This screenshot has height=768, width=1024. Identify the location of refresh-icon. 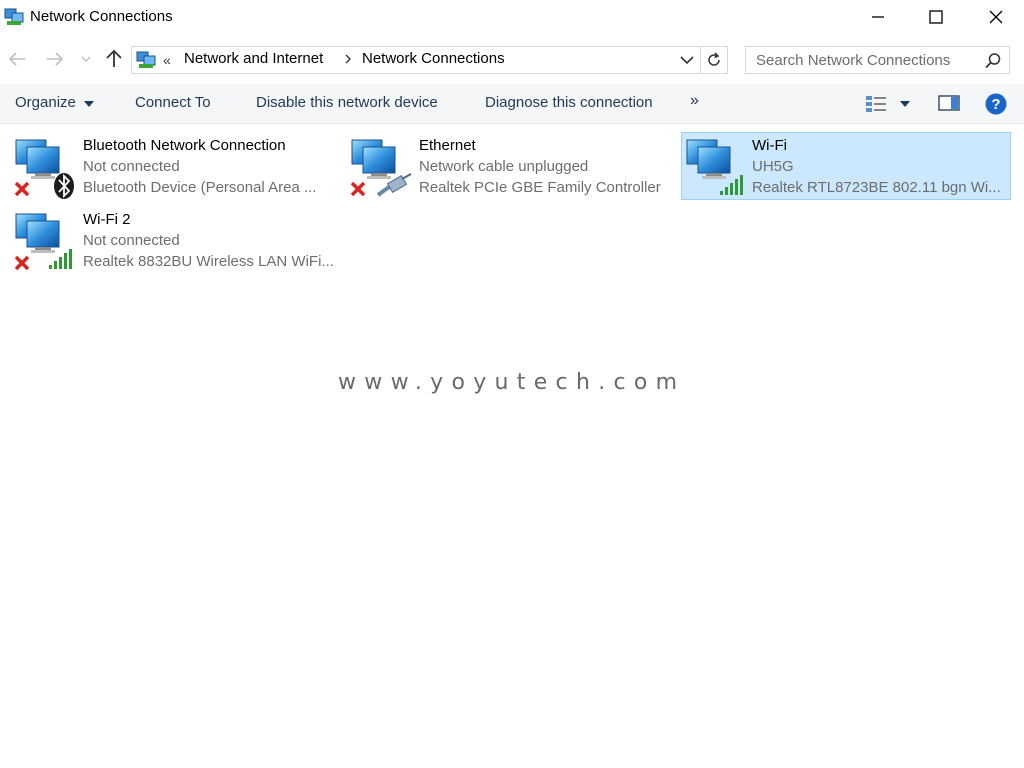
(714, 59).